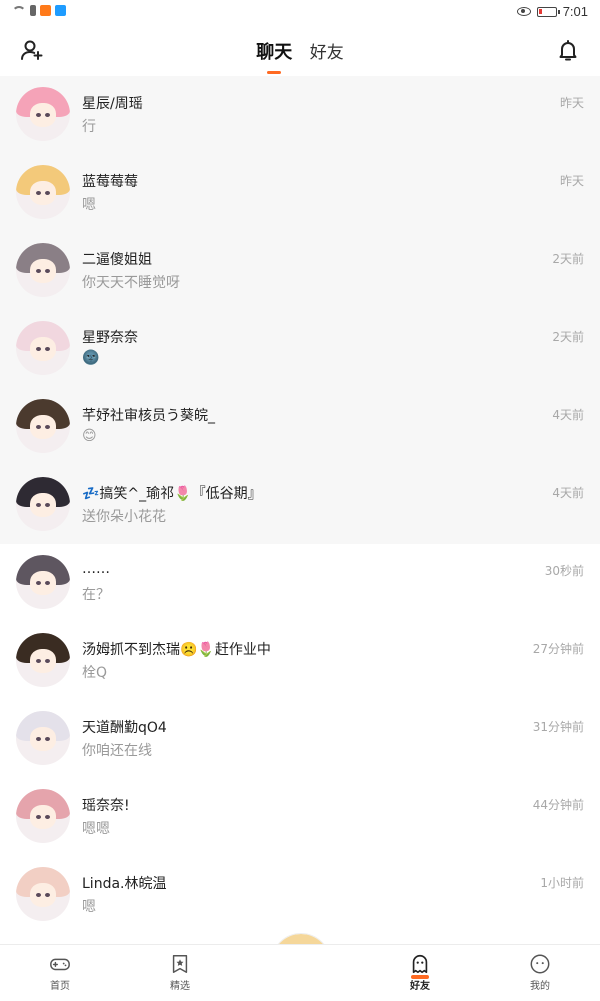 This screenshot has width=600, height=1001. What do you see at coordinates (180, 986) in the screenshot?
I see `nav-featured-label: 精选` at bounding box center [180, 986].